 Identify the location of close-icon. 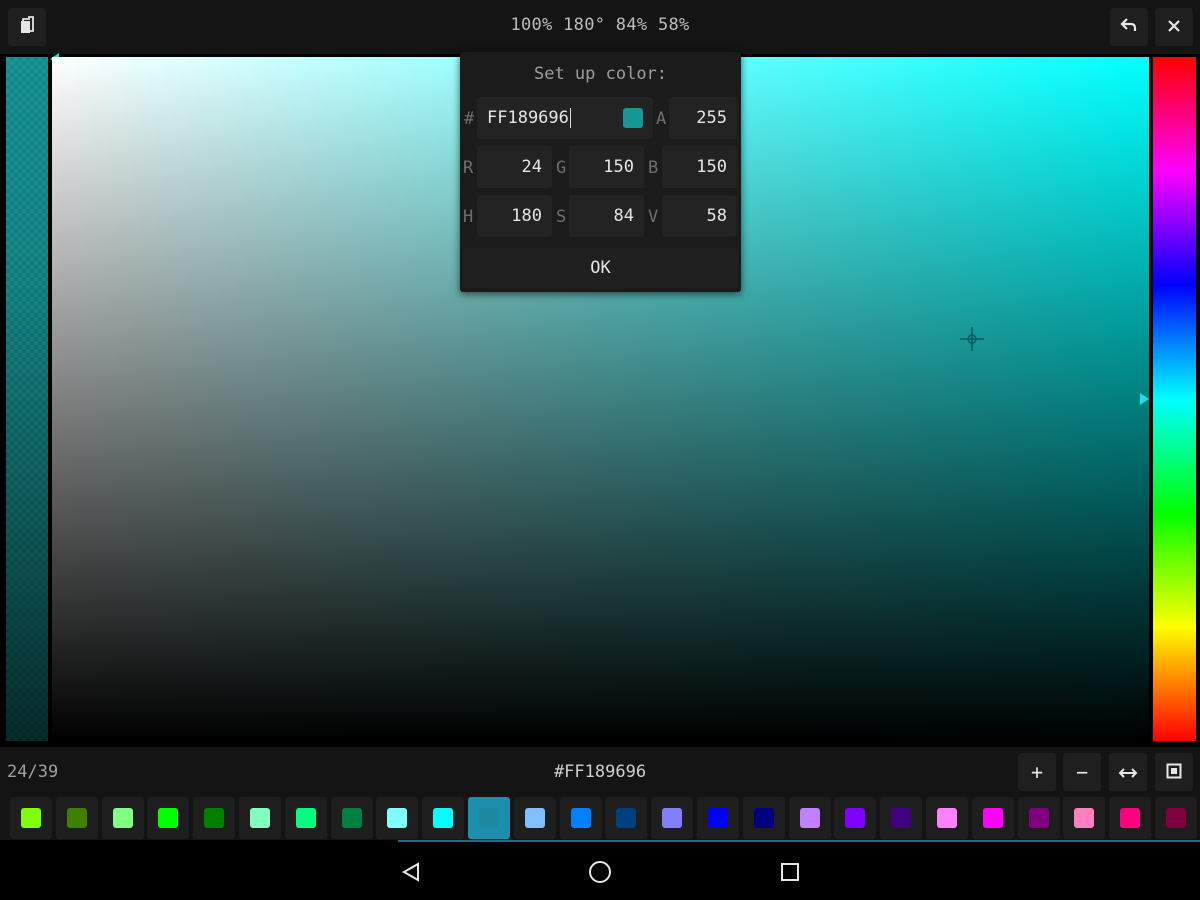
(1174, 27).